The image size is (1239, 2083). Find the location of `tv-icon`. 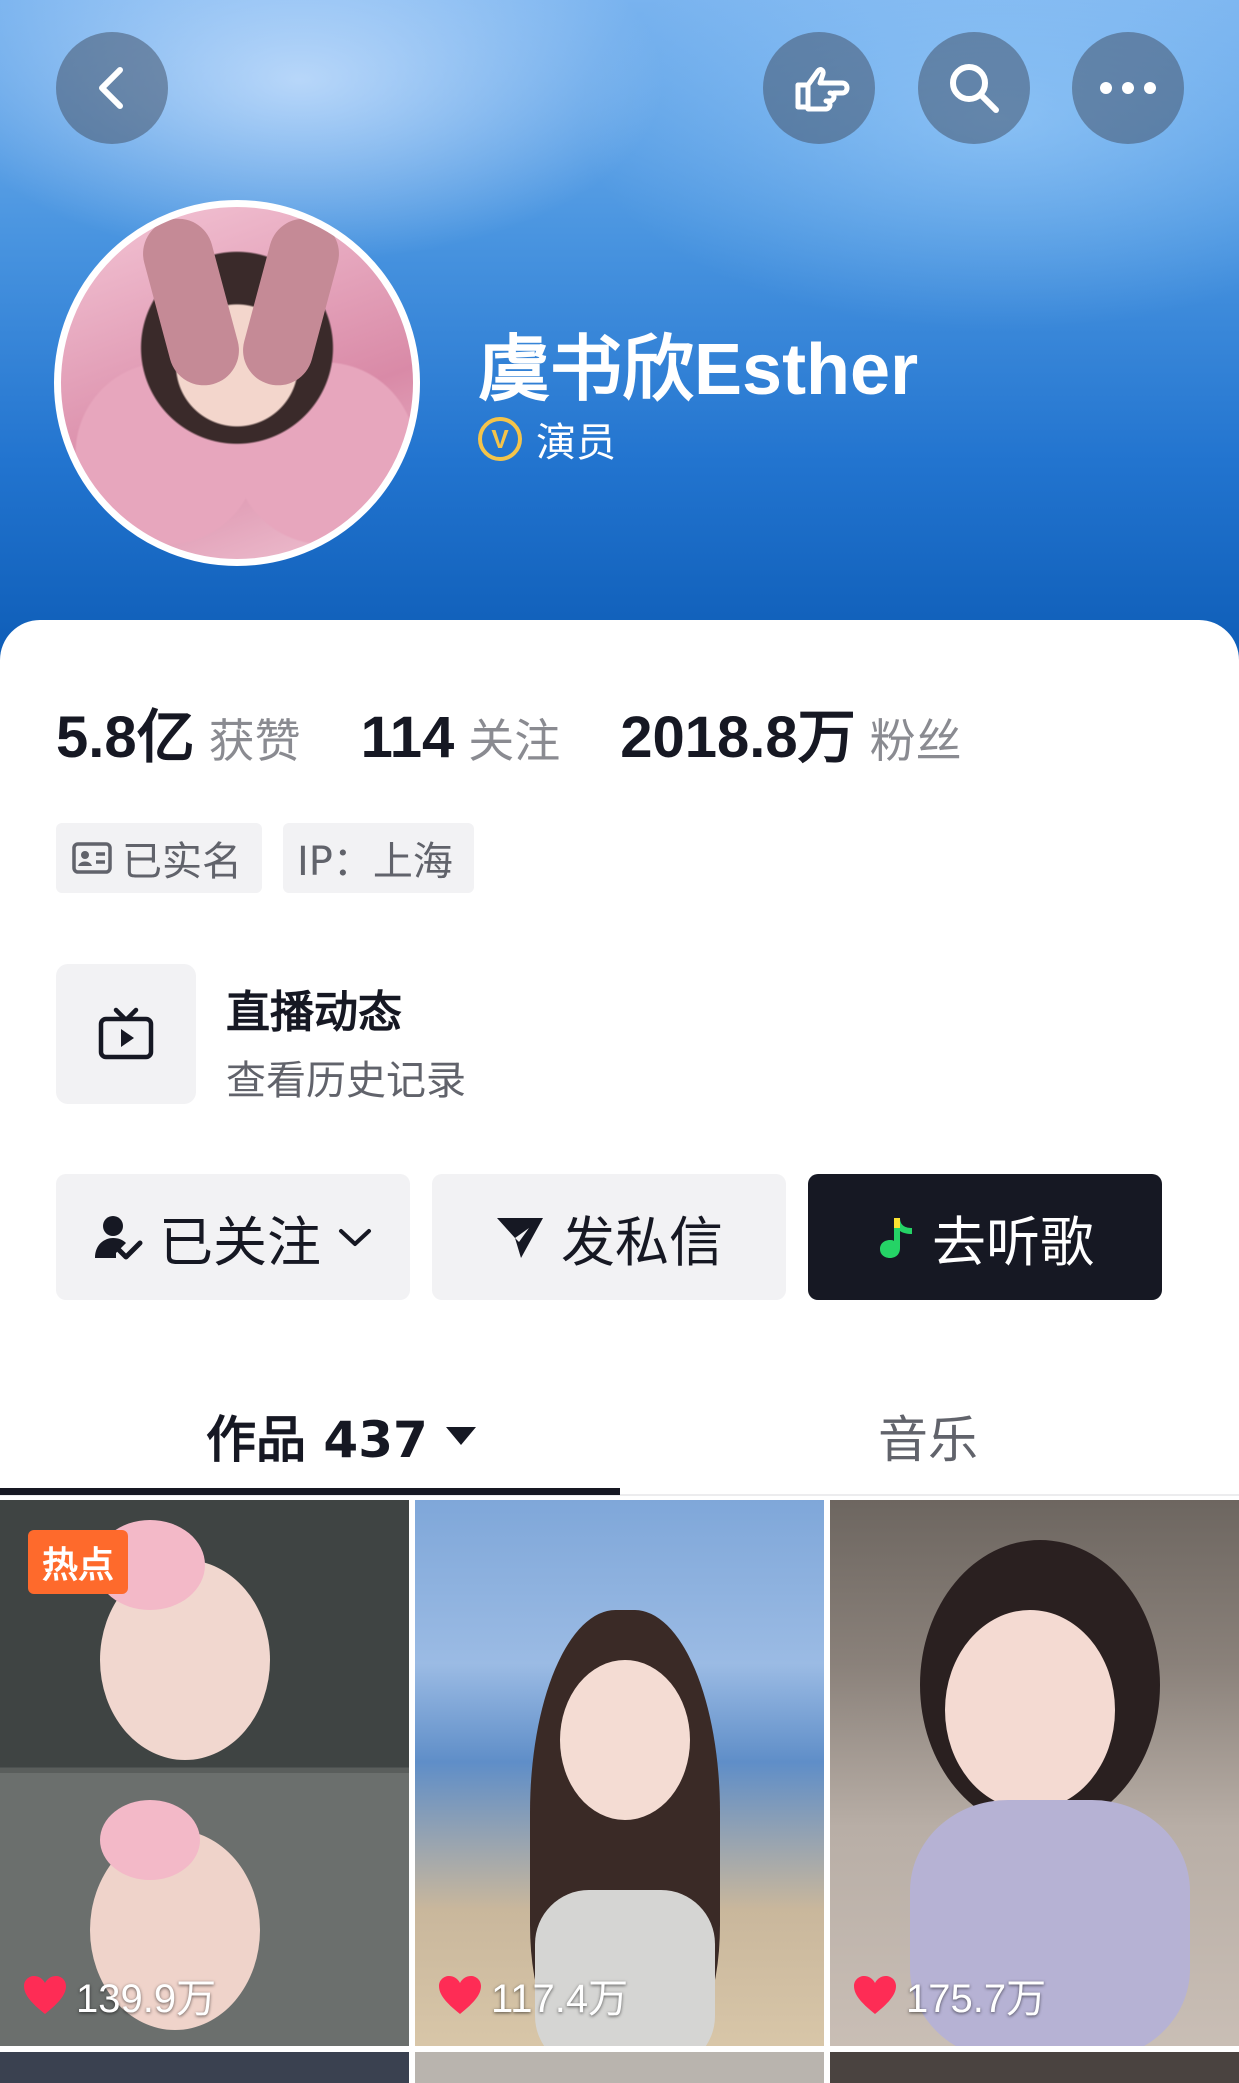

tv-icon is located at coordinates (126, 1033).